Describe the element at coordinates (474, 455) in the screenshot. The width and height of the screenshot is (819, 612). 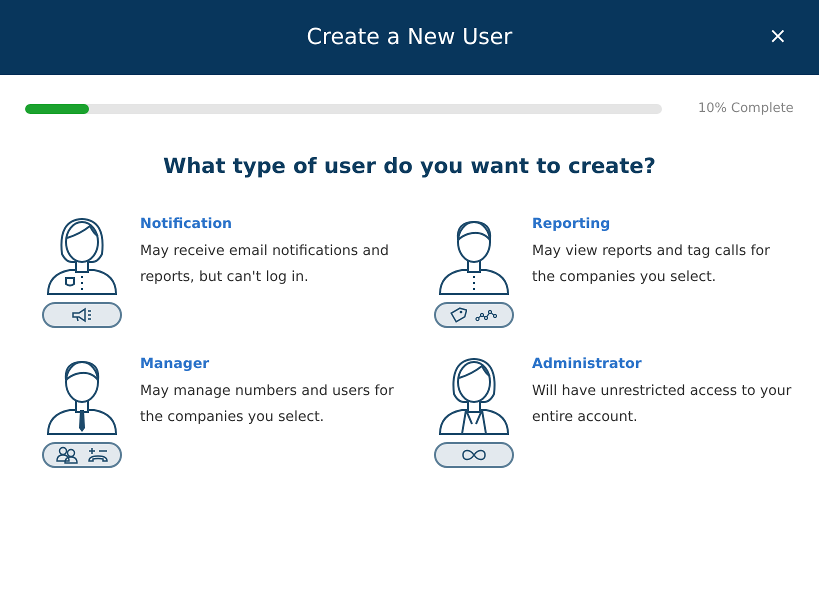
I see `infinity-icon` at that location.